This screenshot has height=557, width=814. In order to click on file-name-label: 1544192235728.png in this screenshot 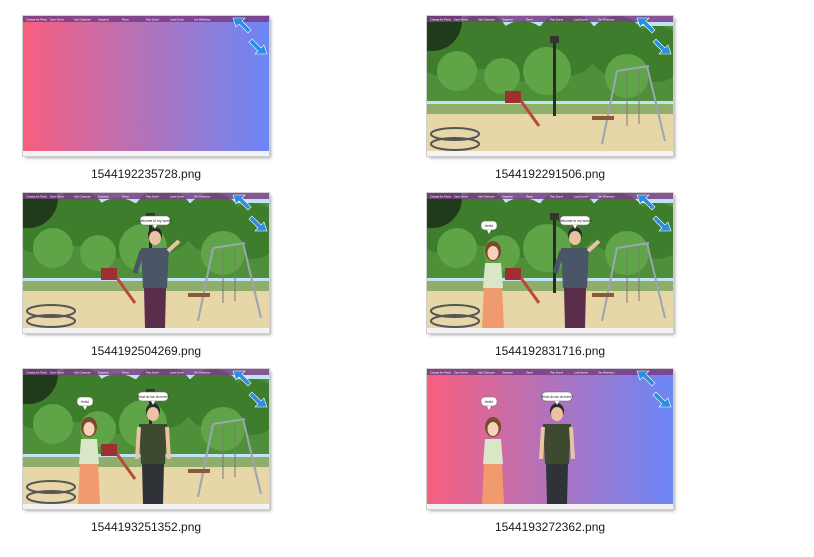, I will do `click(146, 174)`.